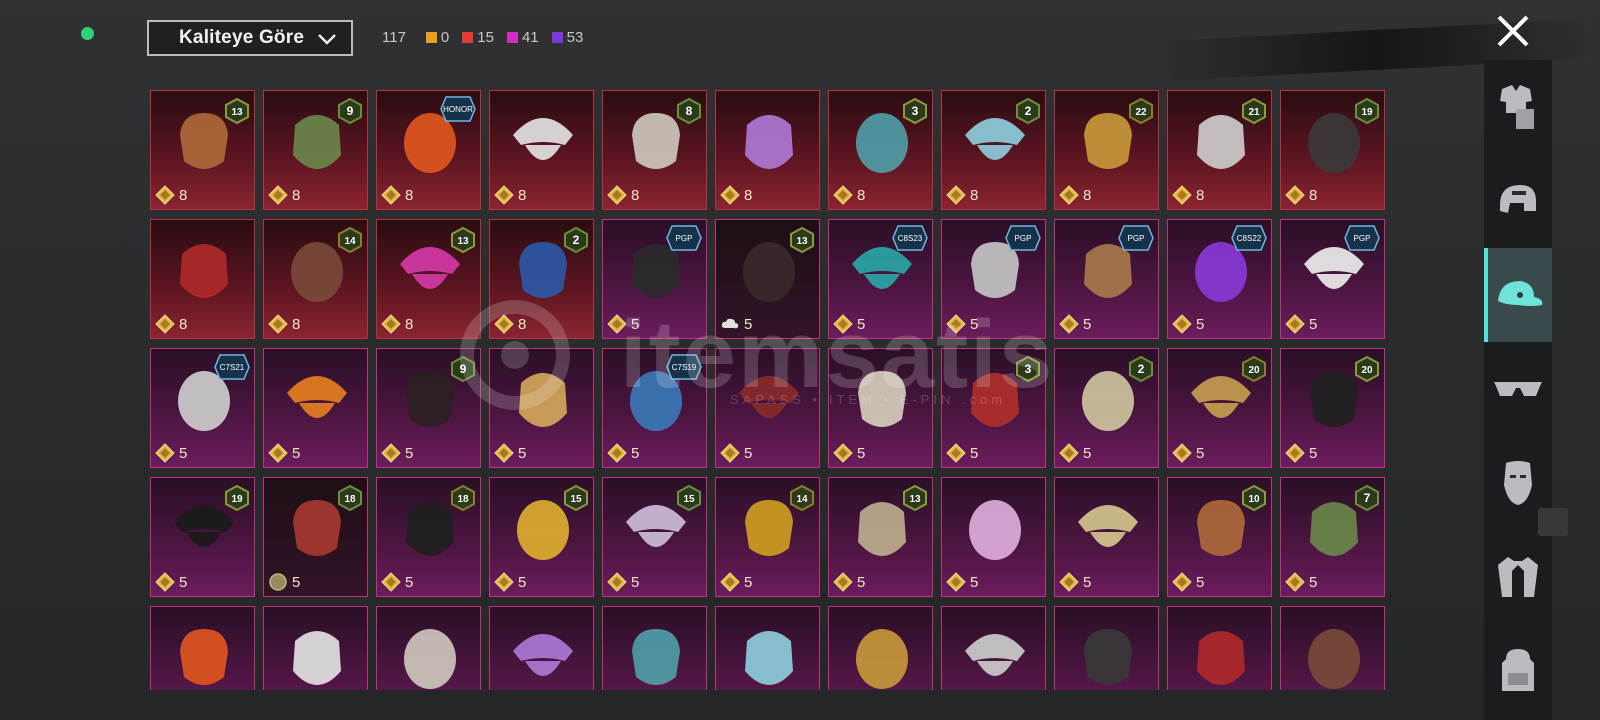  What do you see at coordinates (1106, 408) in the screenshot?
I see `item-card: 25` at bounding box center [1106, 408].